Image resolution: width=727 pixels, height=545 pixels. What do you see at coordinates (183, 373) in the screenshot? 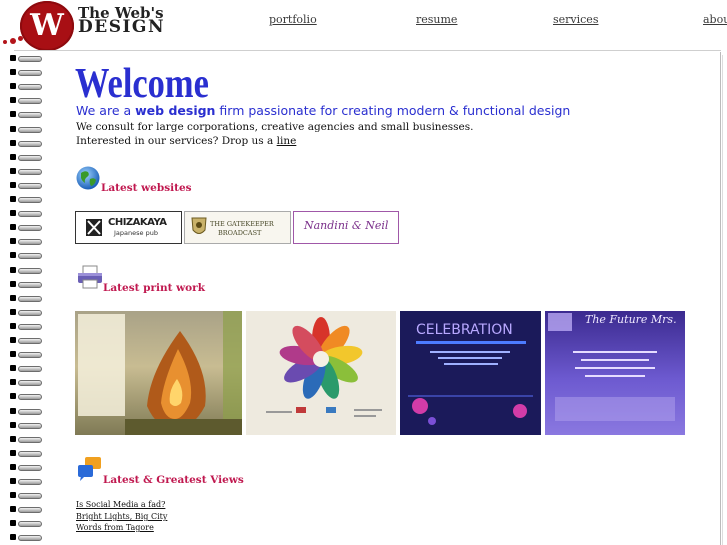
I see `diya-lamp-image` at bounding box center [183, 373].